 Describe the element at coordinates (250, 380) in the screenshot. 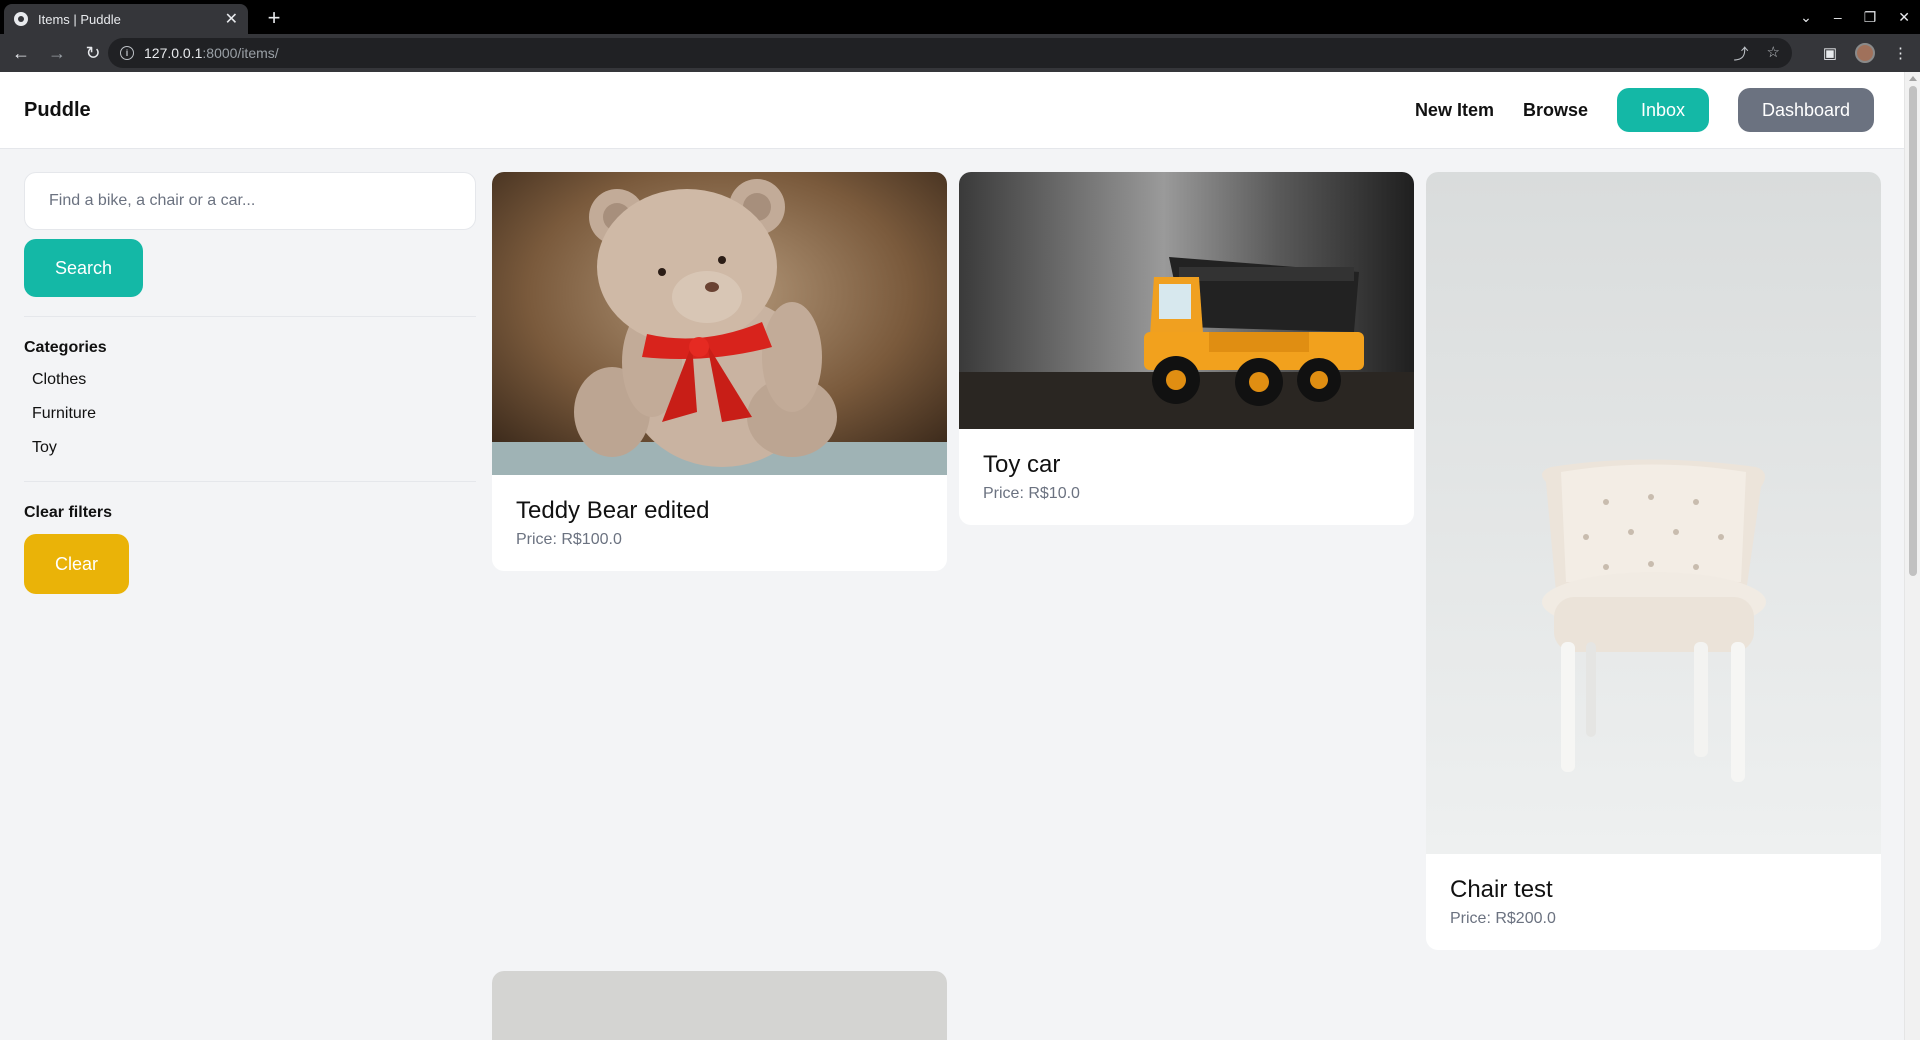

I see `category-item: Clothes` at that location.